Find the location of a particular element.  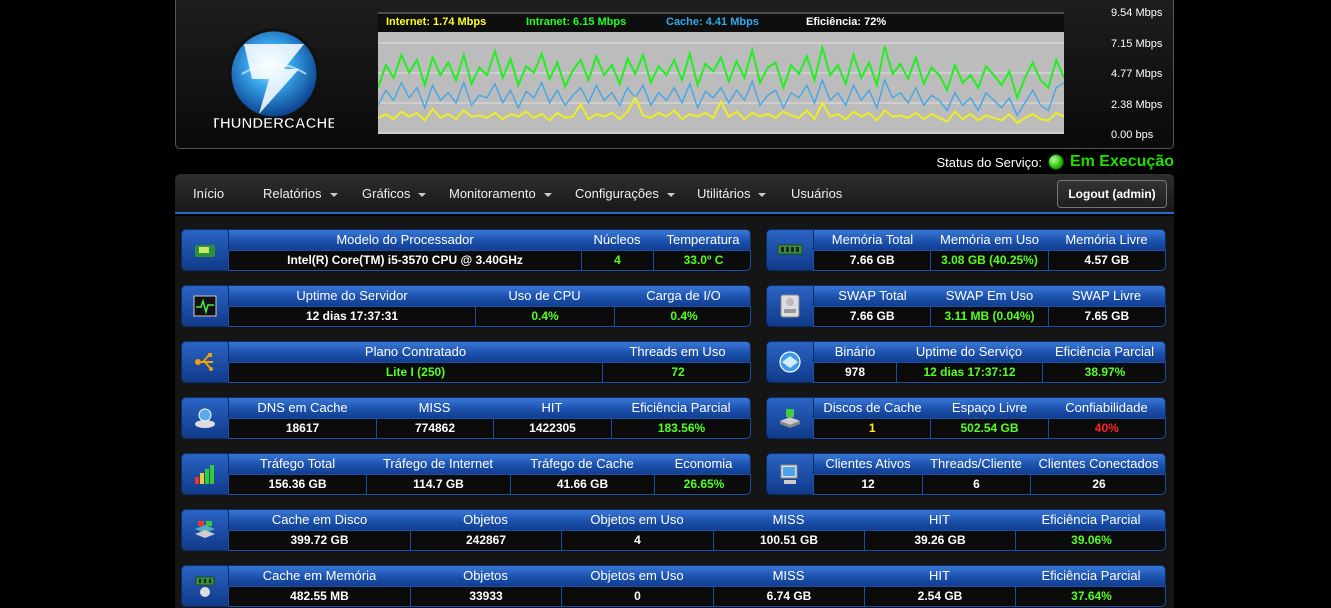

free-space-value: 502.54 GB is located at coordinates (988, 428).